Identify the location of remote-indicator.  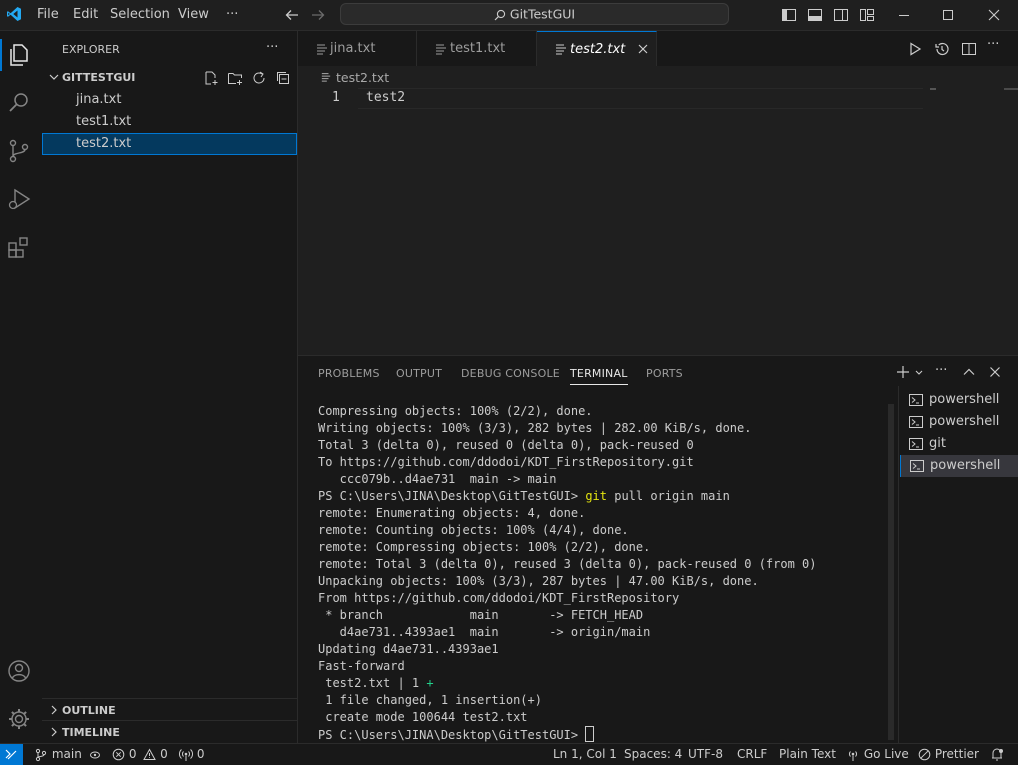
(11, 754).